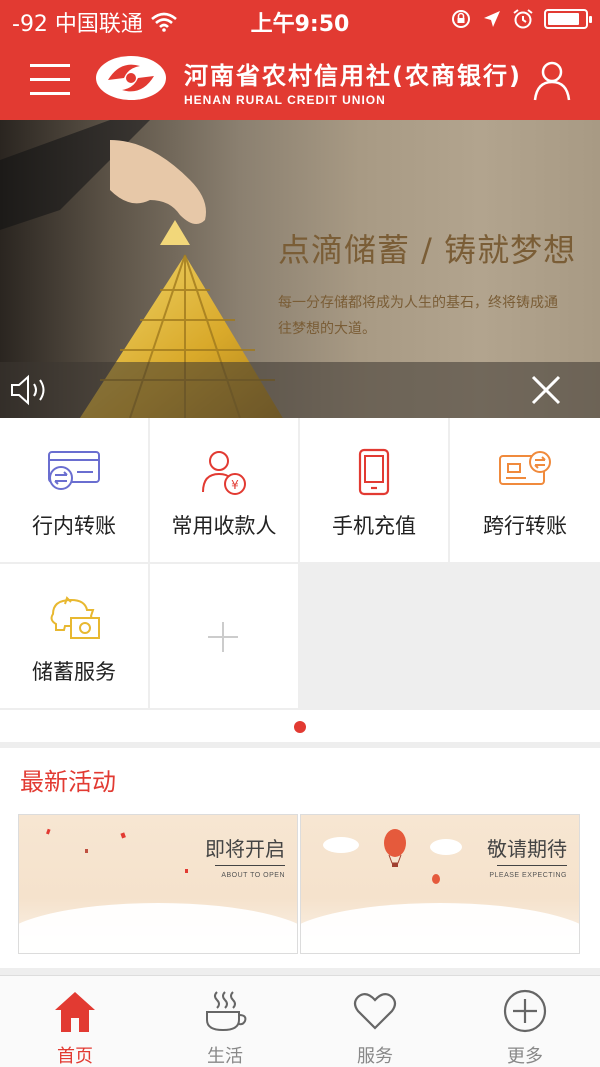 The height and width of the screenshot is (1067, 600). Describe the element at coordinates (75, 617) in the screenshot. I see `piggy-bank-icon` at that location.